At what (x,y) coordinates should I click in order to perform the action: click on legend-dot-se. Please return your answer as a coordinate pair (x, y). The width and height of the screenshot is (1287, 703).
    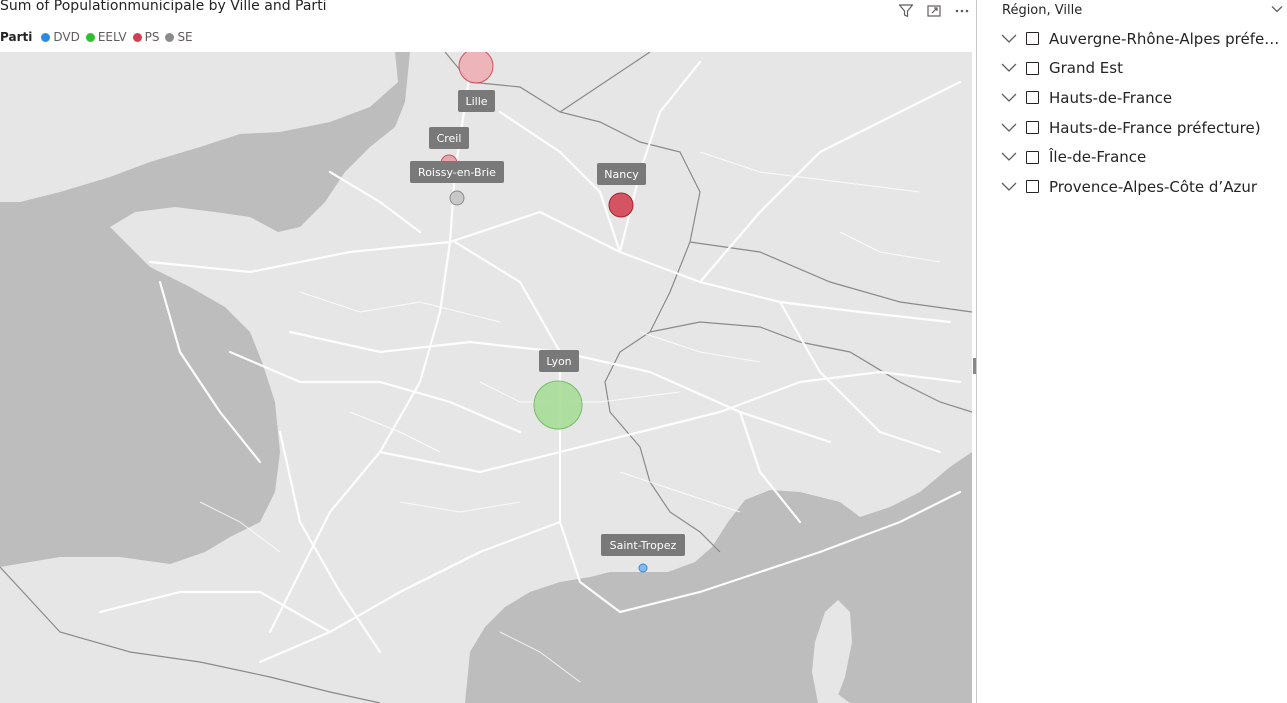
    Looking at the image, I should click on (170, 37).